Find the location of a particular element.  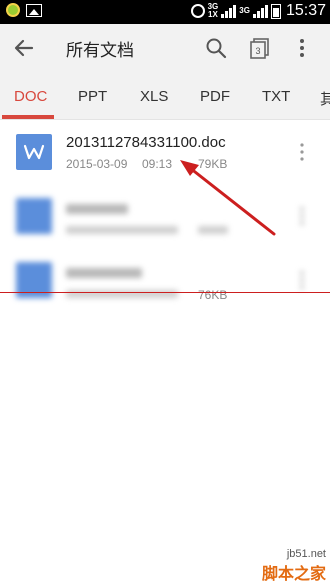

watermark-site: jb51.net is located at coordinates (306, 554).